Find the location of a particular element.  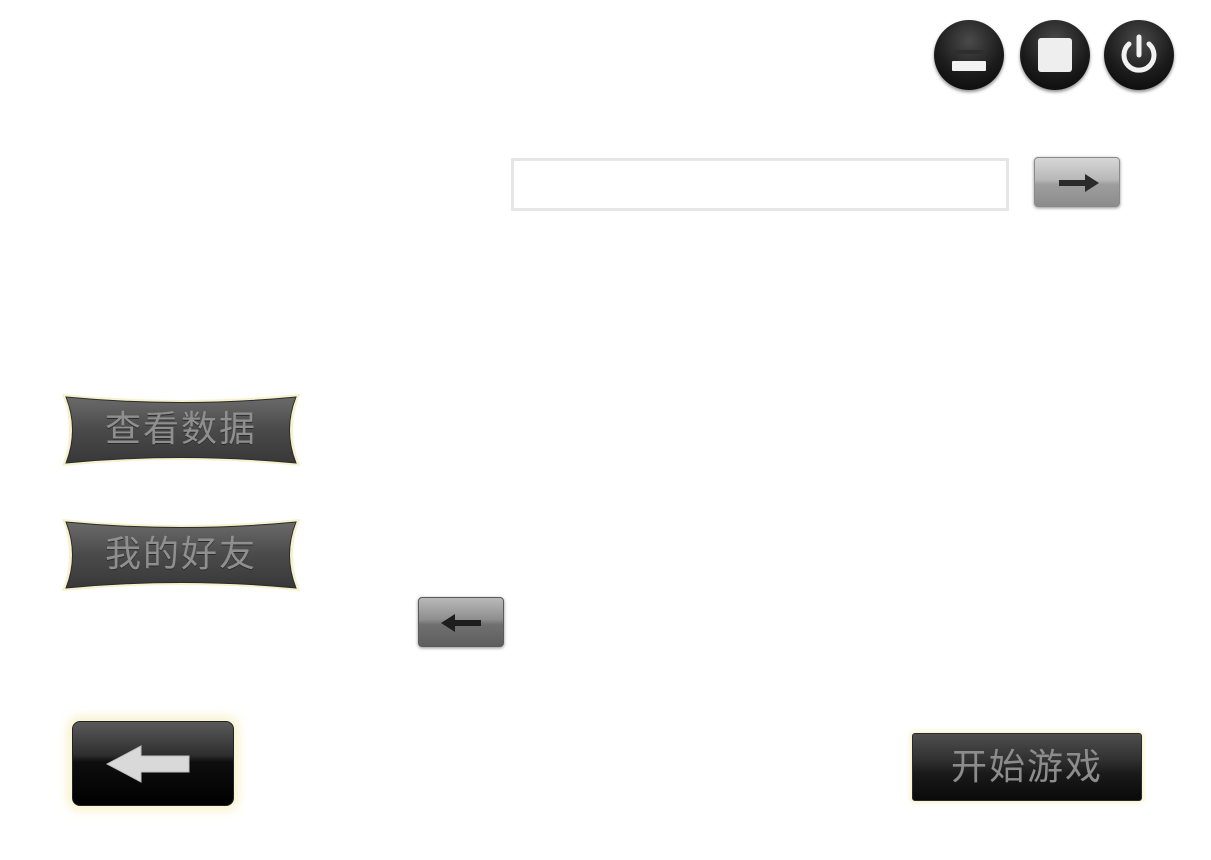

arrow-right-icon is located at coordinates (1079, 183).